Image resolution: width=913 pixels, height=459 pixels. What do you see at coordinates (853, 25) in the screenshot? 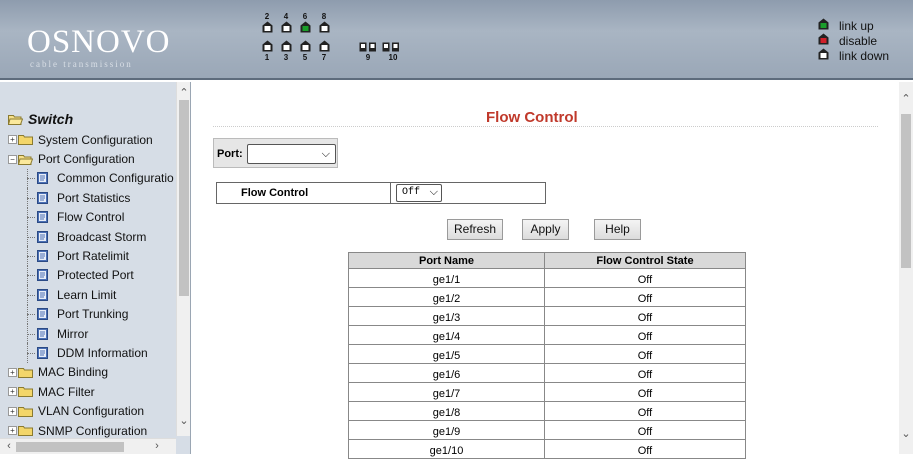
I see `legend-link-up: link up` at bounding box center [853, 25].